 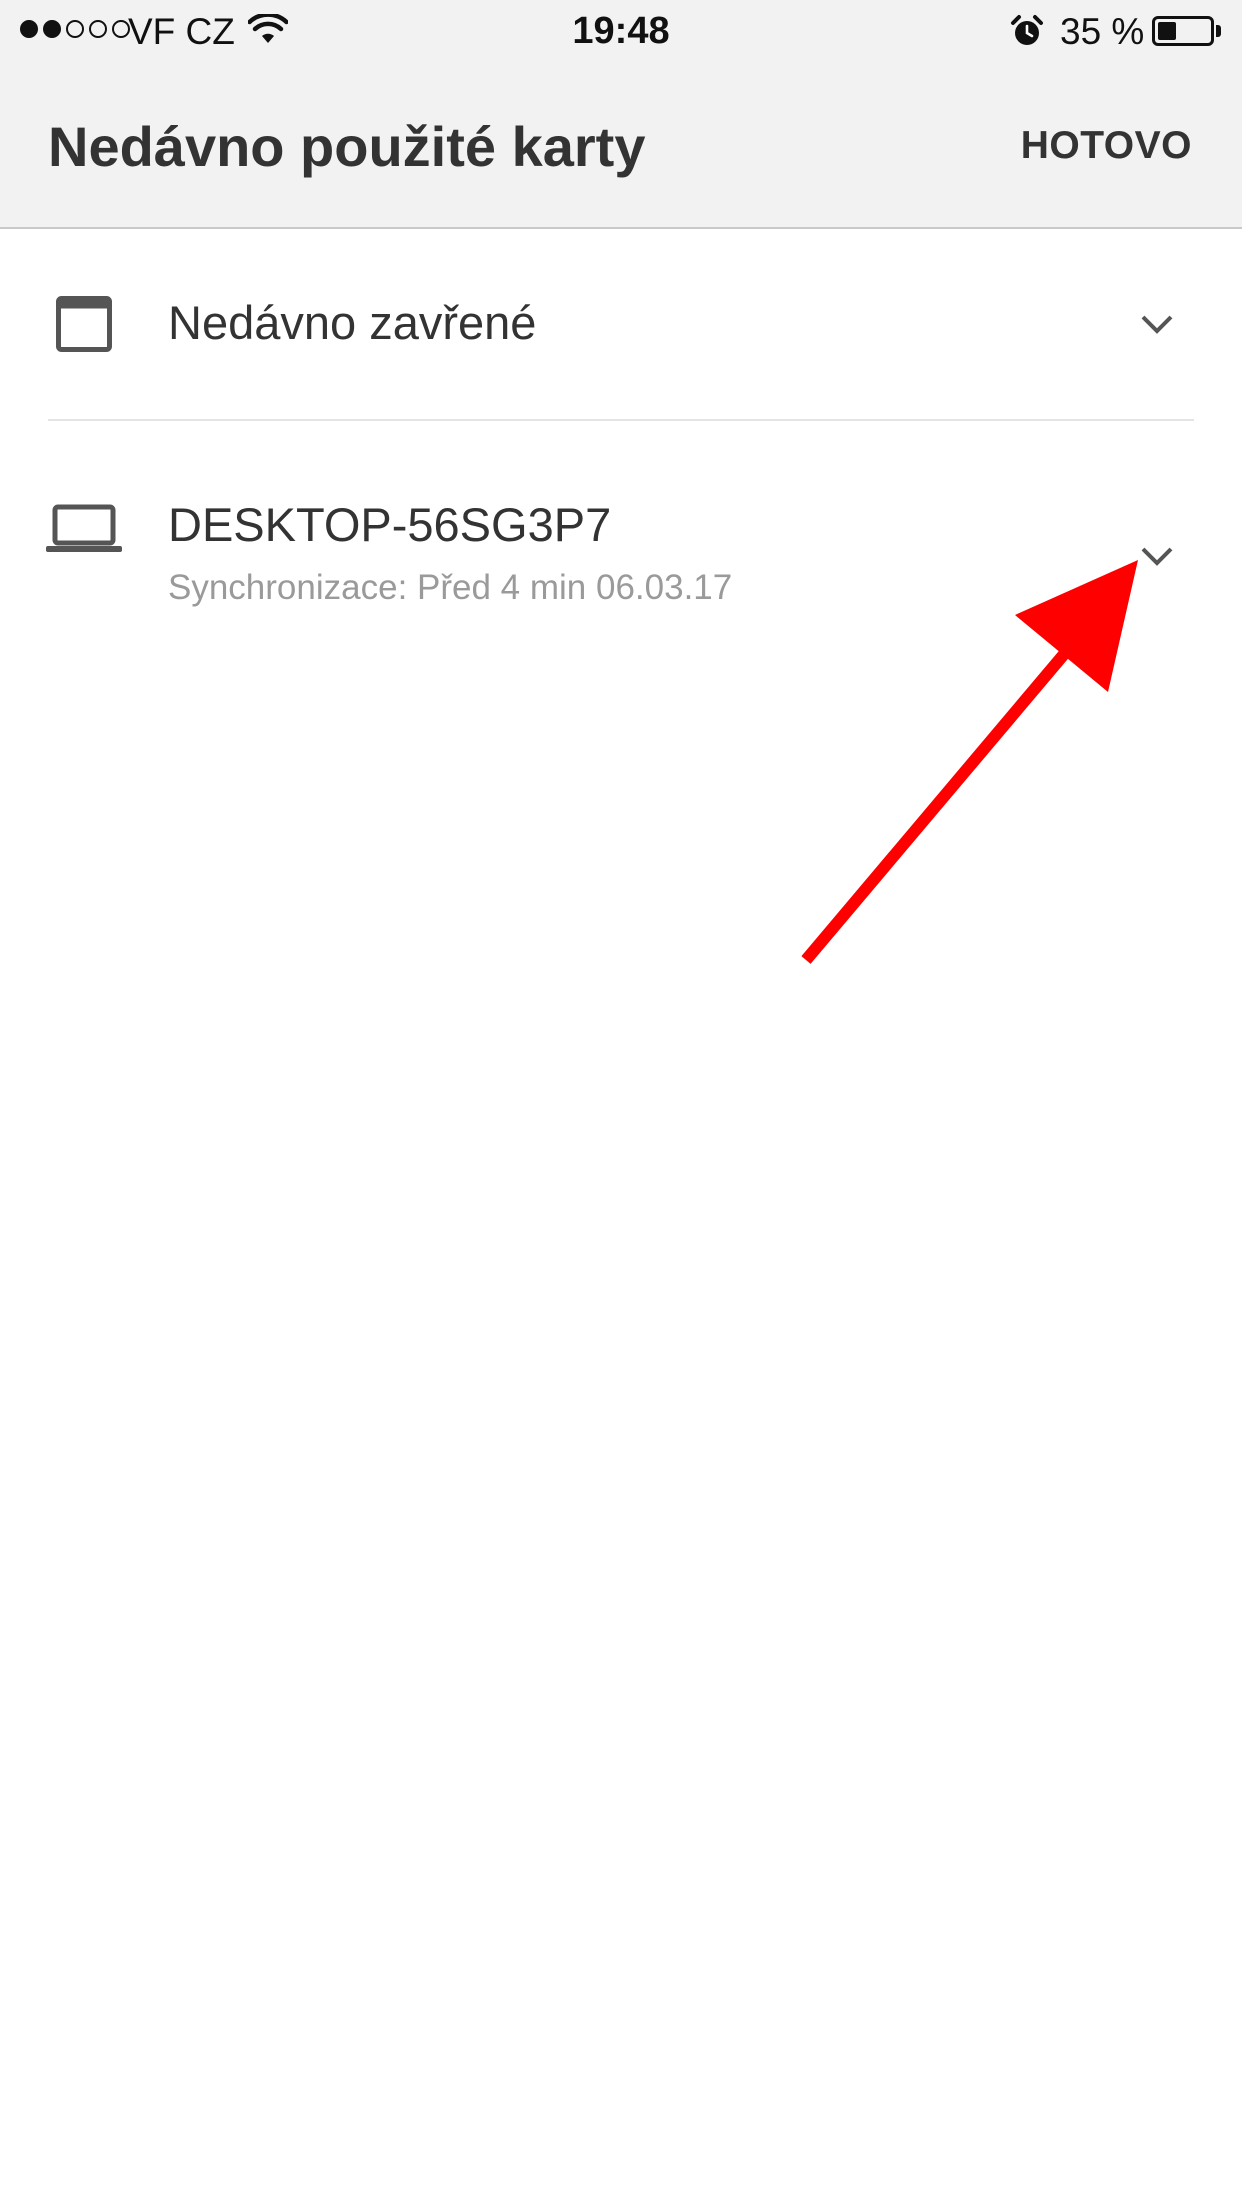 I want to click on battery-percentage: 35 %, so click(x=1102, y=31).